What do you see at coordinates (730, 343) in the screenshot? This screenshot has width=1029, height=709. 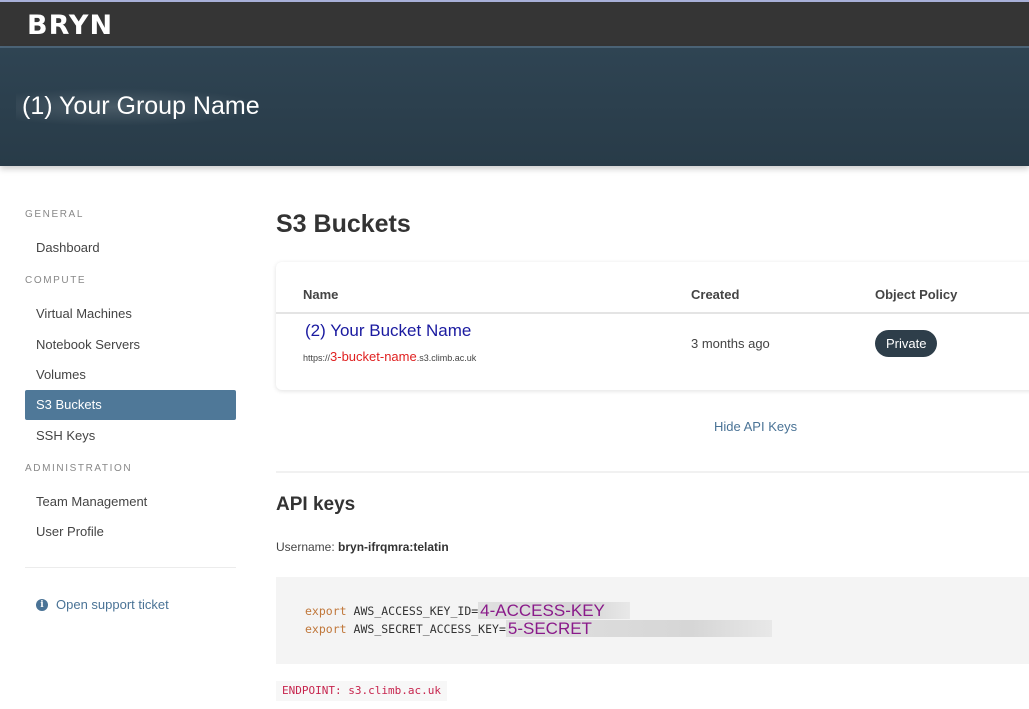 I see `bucket-created: 3 months ago` at bounding box center [730, 343].